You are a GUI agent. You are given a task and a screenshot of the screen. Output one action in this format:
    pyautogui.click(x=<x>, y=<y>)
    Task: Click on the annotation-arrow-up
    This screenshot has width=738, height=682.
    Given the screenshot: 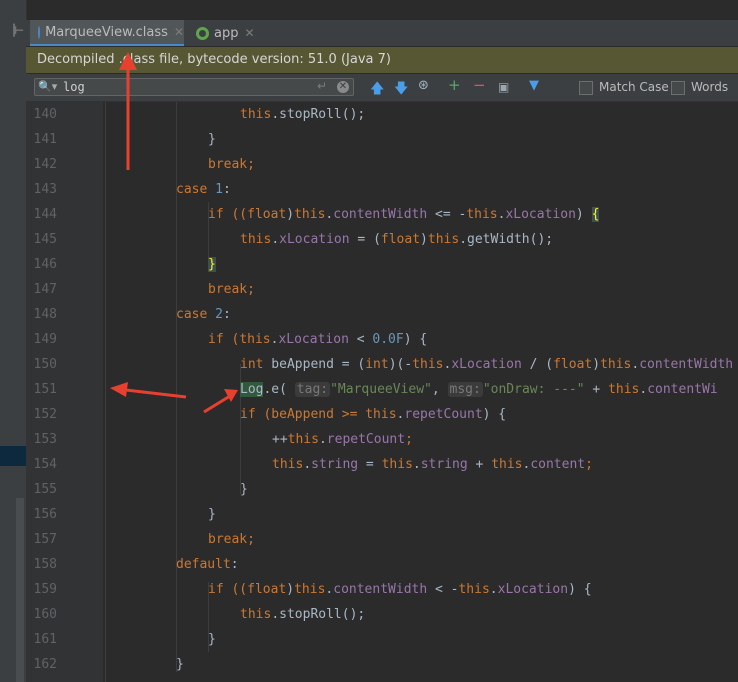 What is the action you would take?
    pyautogui.click(x=128, y=111)
    